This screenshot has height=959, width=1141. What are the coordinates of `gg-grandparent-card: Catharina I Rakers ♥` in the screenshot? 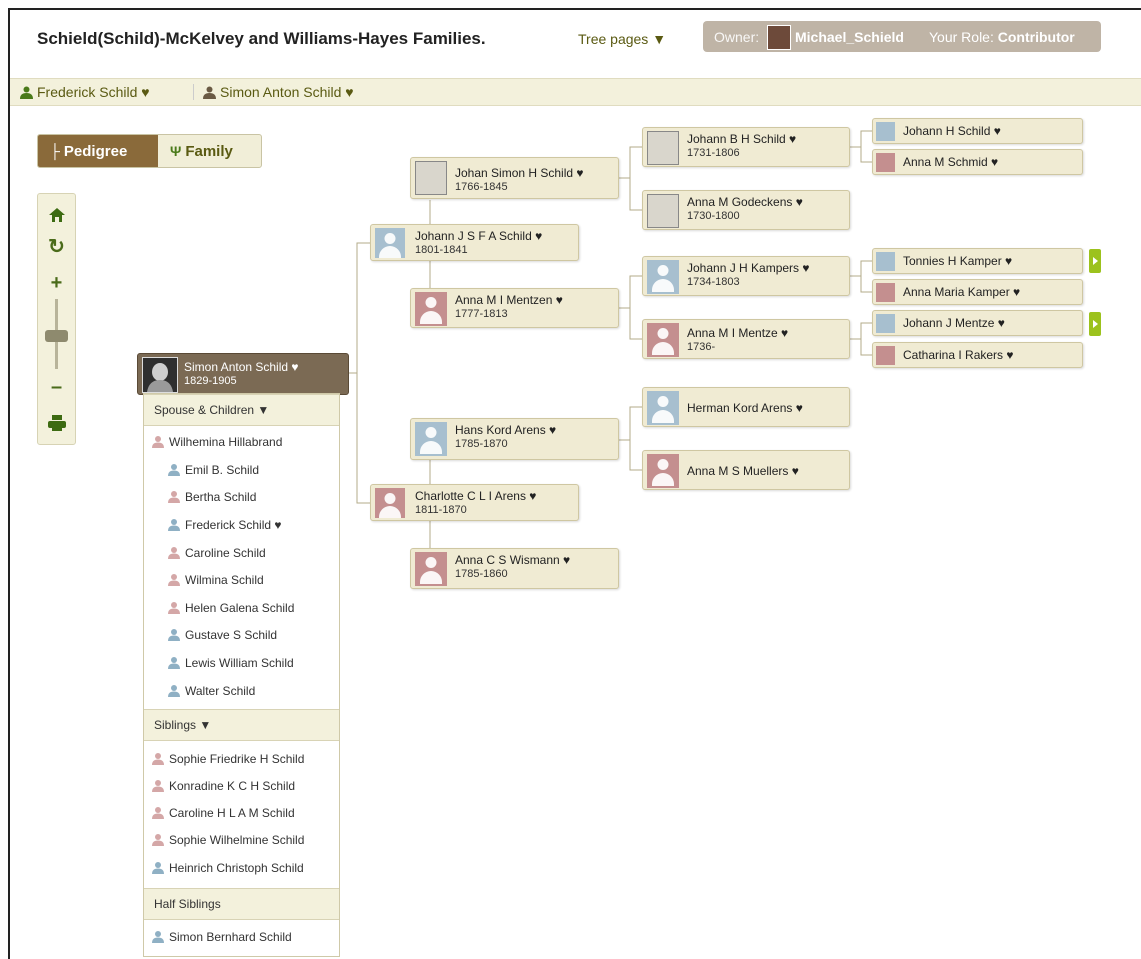 It's located at (977, 355).